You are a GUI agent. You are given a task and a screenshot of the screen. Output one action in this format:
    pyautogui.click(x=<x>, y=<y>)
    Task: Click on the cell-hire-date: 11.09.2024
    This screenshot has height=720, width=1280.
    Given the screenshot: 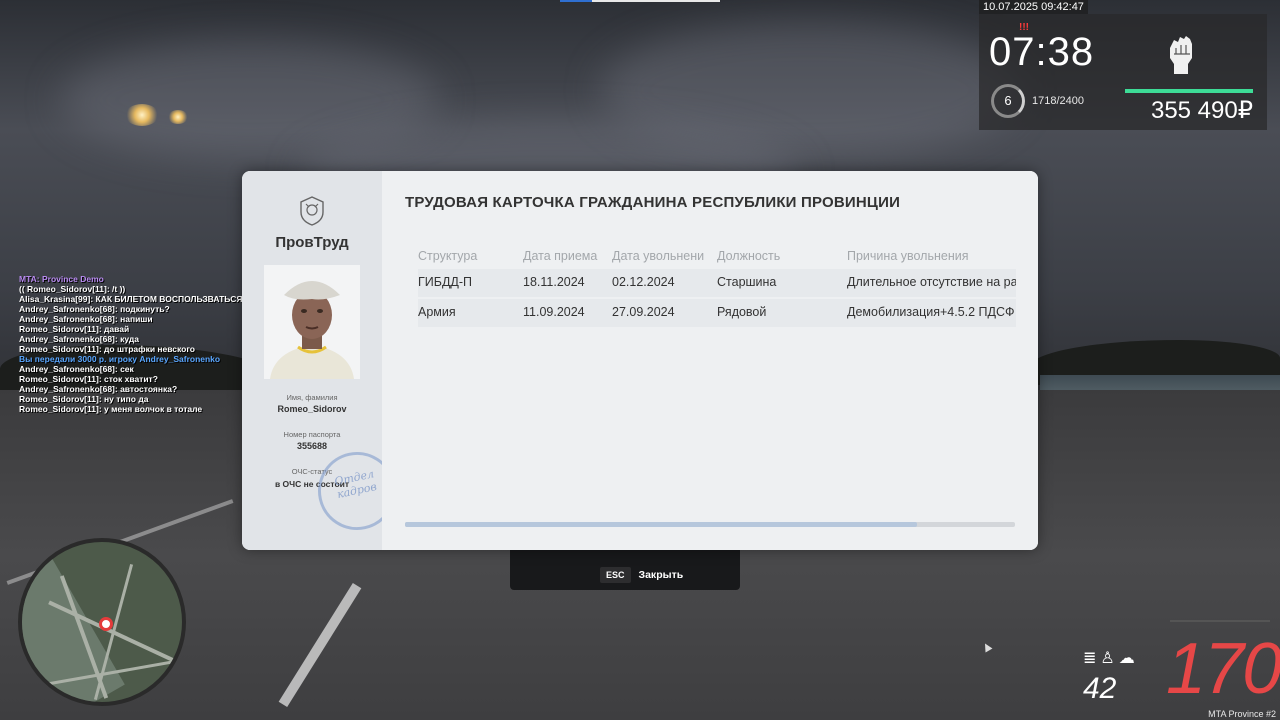 What is the action you would take?
    pyautogui.click(x=554, y=312)
    